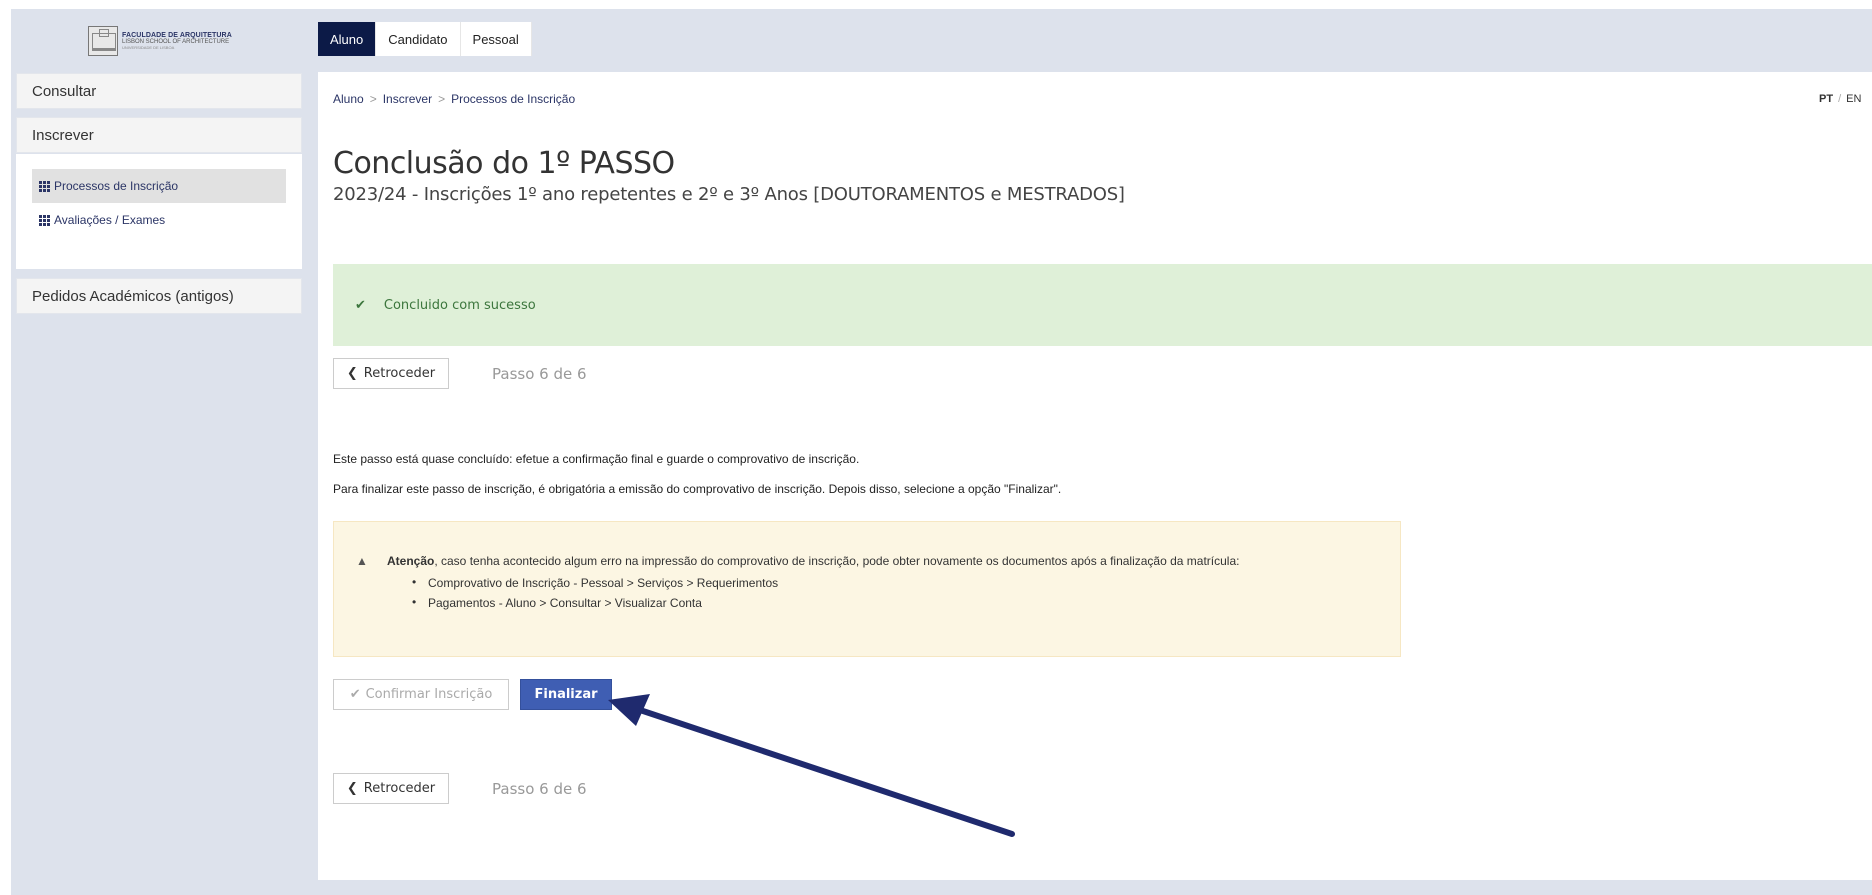 The image size is (1872, 895). Describe the element at coordinates (159, 91) in the screenshot. I see `sidebar-item-consultar: Consultar` at that location.